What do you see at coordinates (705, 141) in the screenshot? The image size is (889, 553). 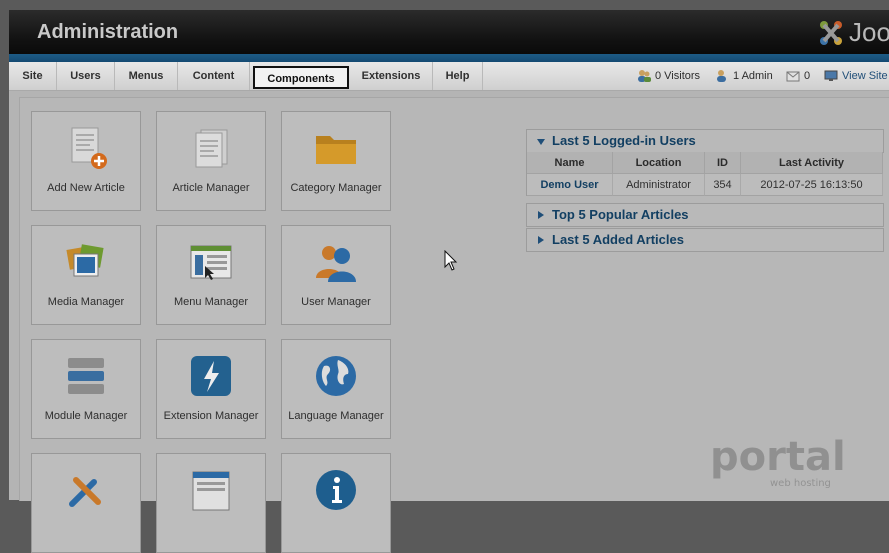 I see `logged-in-users-panel-header: Last 5 Logged-in Users` at bounding box center [705, 141].